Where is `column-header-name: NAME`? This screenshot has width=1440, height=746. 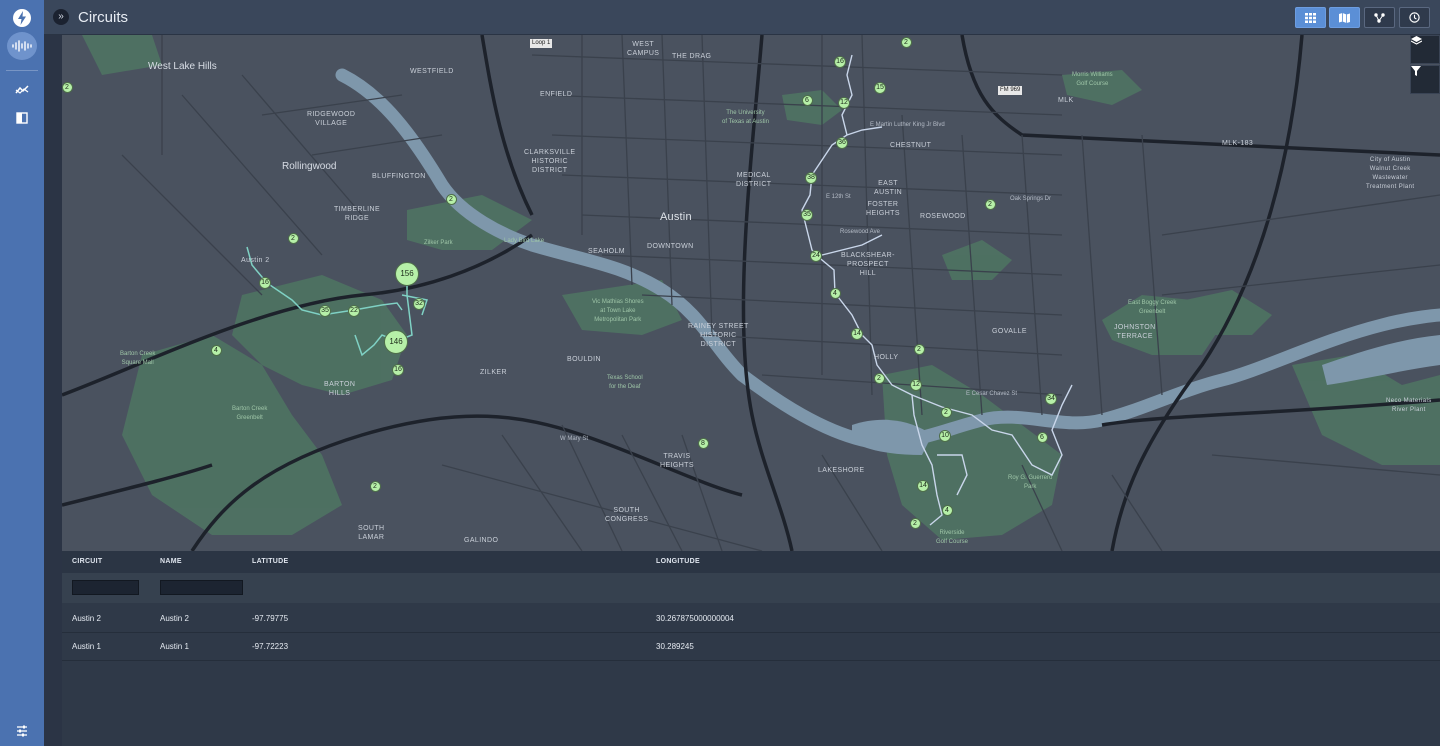 column-header-name: NAME is located at coordinates (171, 561).